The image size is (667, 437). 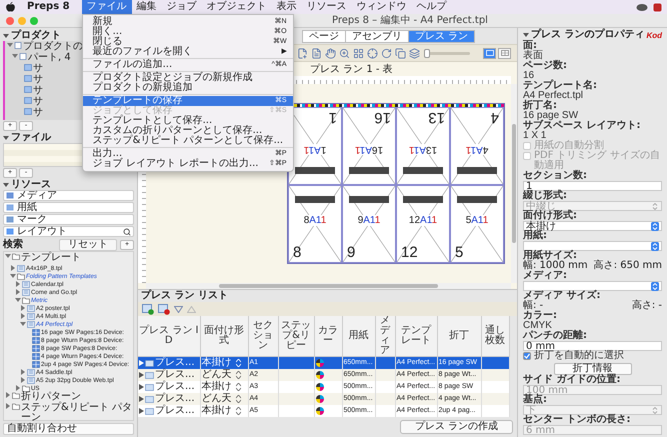 What do you see at coordinates (287, 7) in the screenshot?
I see `menu-title: 表示` at bounding box center [287, 7].